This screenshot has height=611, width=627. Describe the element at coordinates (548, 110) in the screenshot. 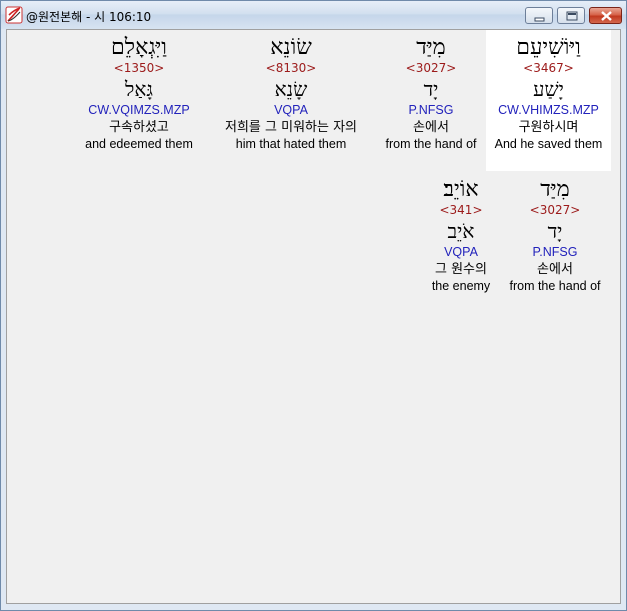

I see `parsing-code: CW.VHIMZS.MZP` at that location.